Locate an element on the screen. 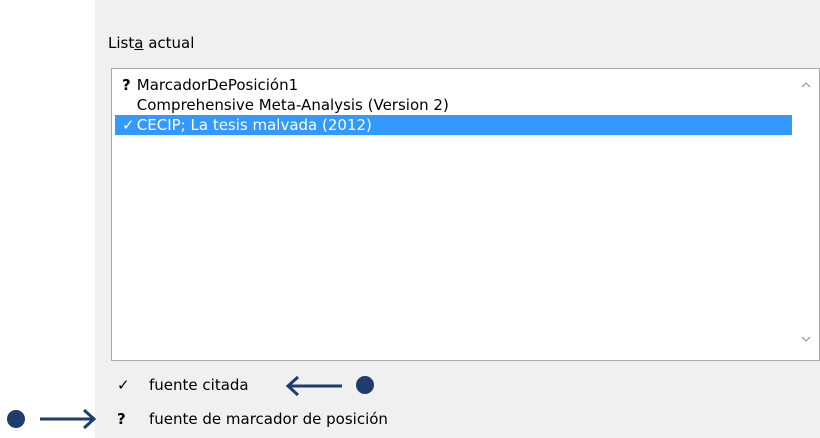  list-item: Comprehensive Meta-Analysis (Version 2) is located at coordinates (452, 105).